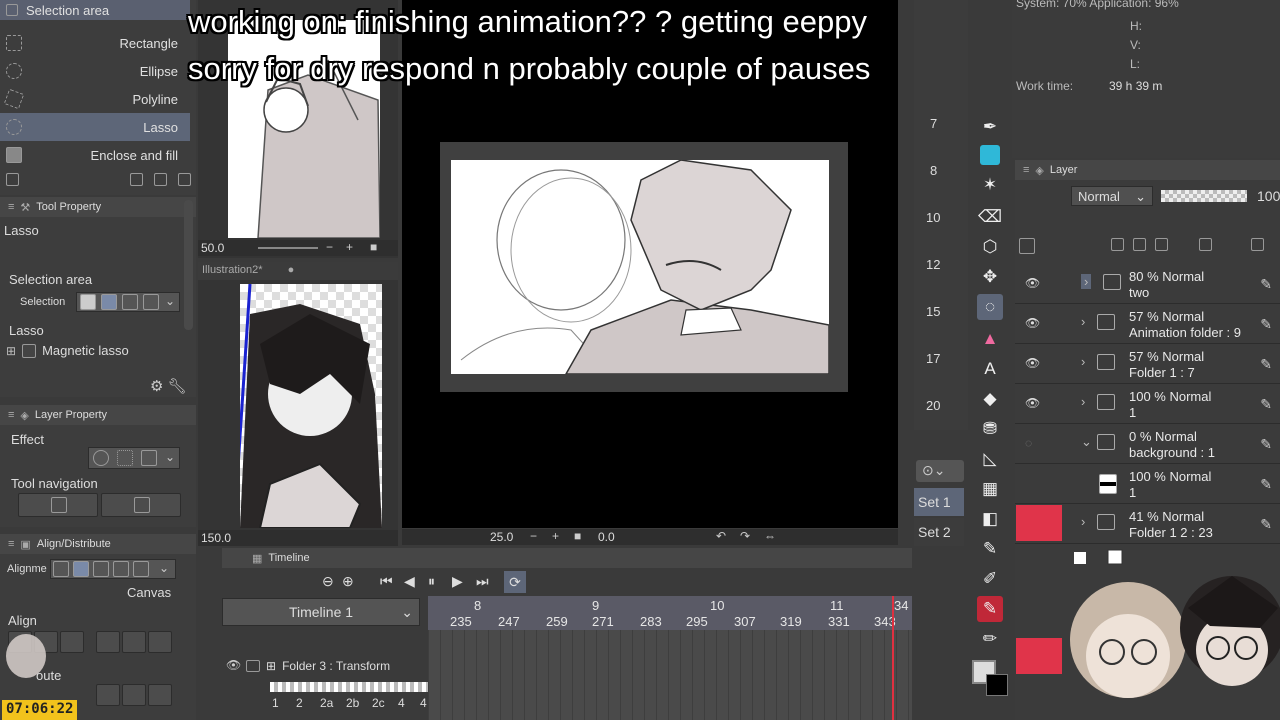 The image size is (1280, 720). What do you see at coordinates (216, 538) in the screenshot?
I see `preview-2-zoom: 150.0` at bounding box center [216, 538].